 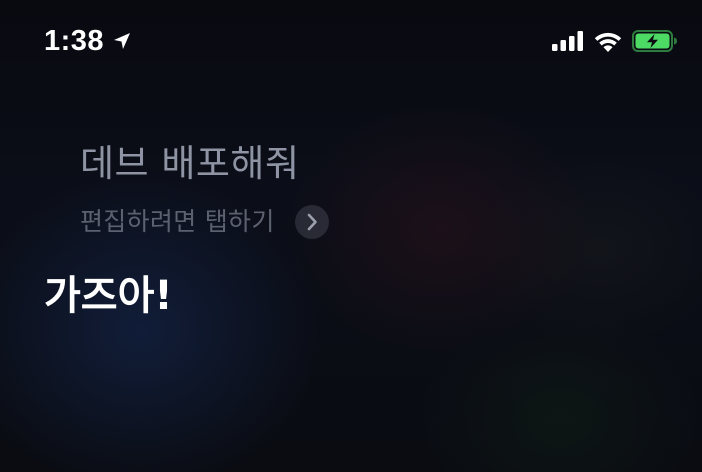 I want to click on battery-charging-icon, so click(x=655, y=43).